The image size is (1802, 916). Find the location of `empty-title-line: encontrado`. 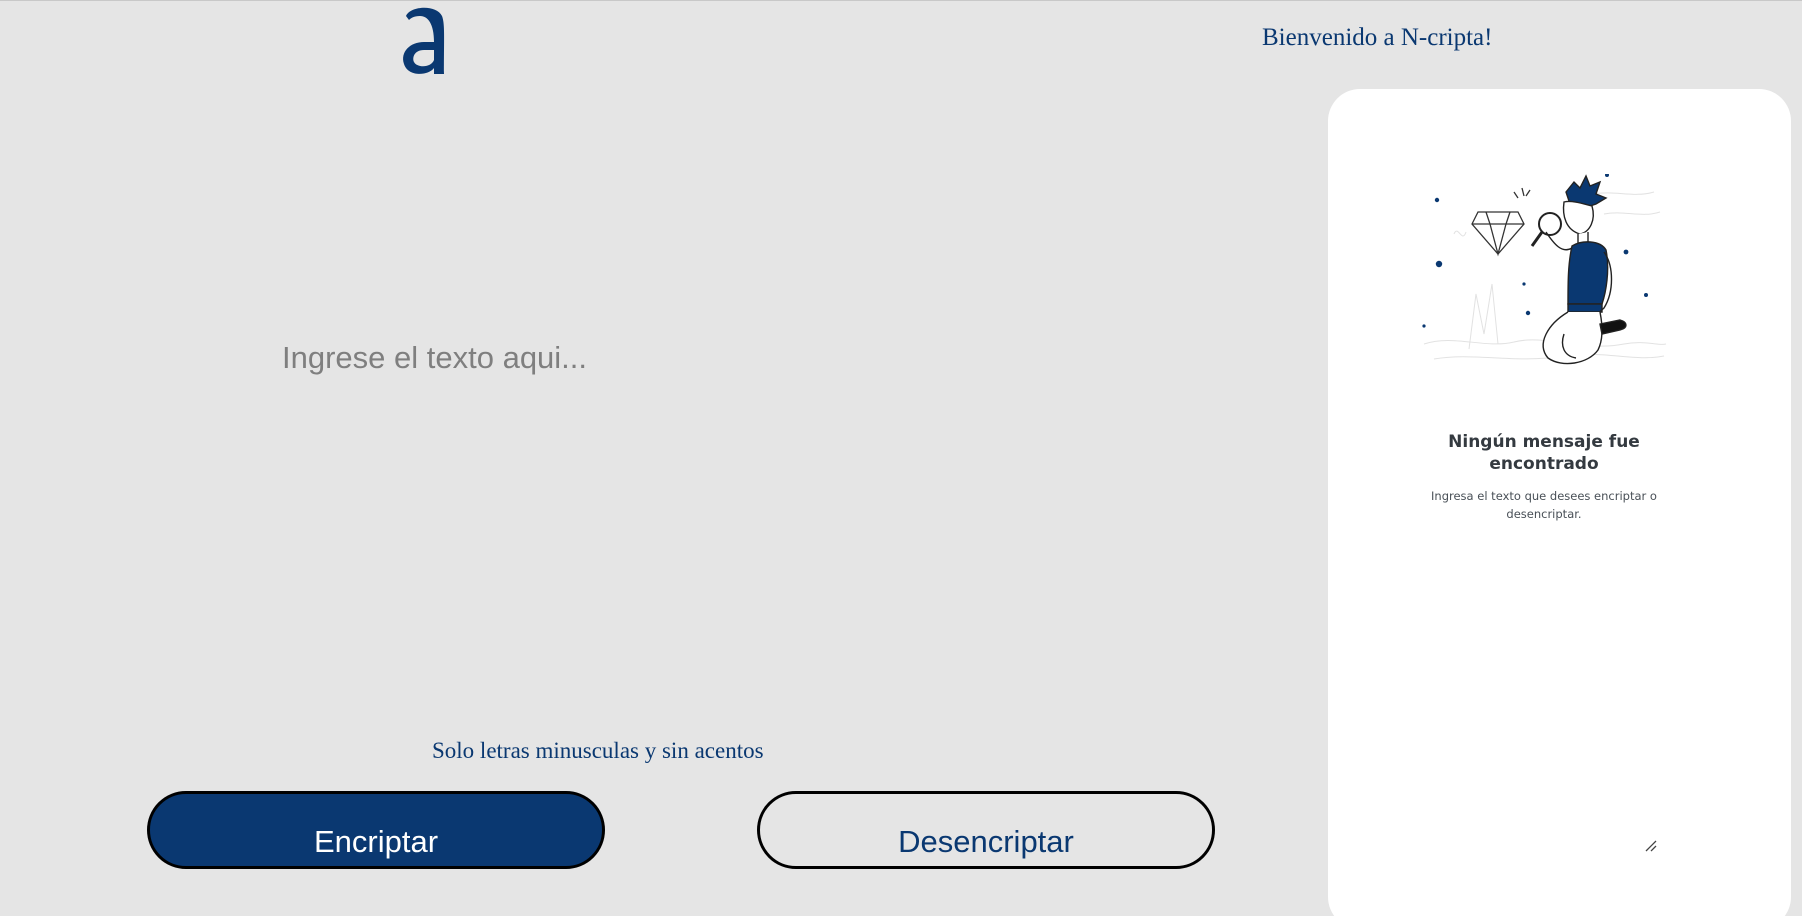

empty-title-line: encontrado is located at coordinates (1544, 464).